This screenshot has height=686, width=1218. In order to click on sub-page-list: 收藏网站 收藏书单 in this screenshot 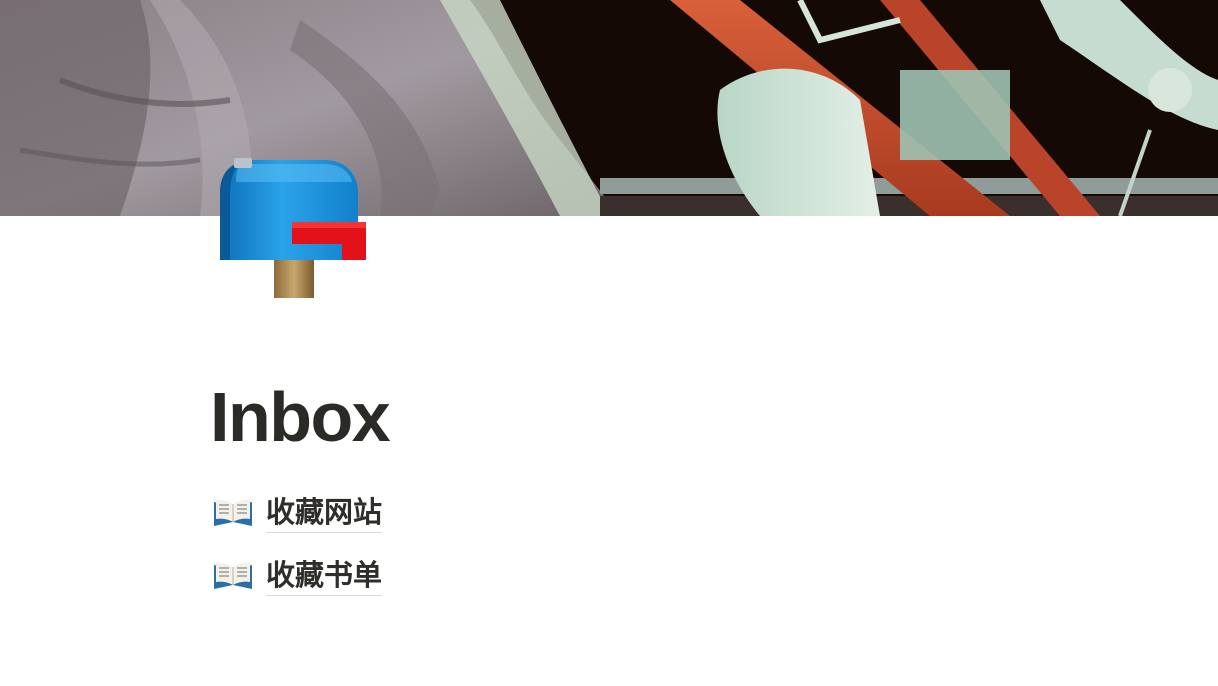, I will do `click(298, 553)`.